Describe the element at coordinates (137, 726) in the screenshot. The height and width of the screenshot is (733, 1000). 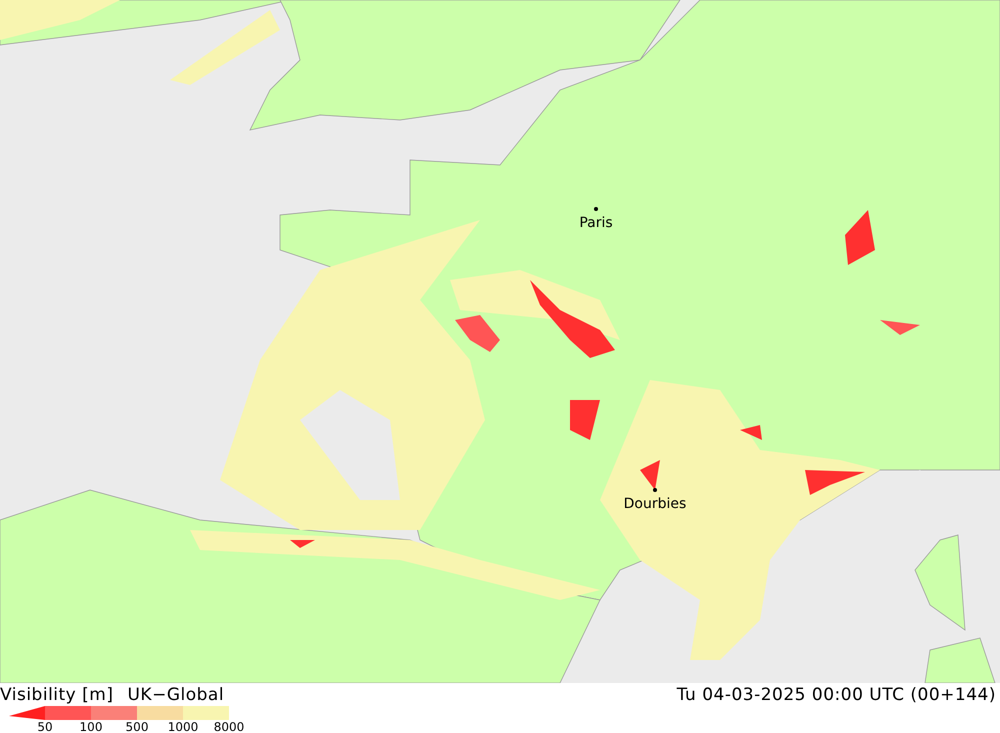
I see `scale-label: 500` at that location.